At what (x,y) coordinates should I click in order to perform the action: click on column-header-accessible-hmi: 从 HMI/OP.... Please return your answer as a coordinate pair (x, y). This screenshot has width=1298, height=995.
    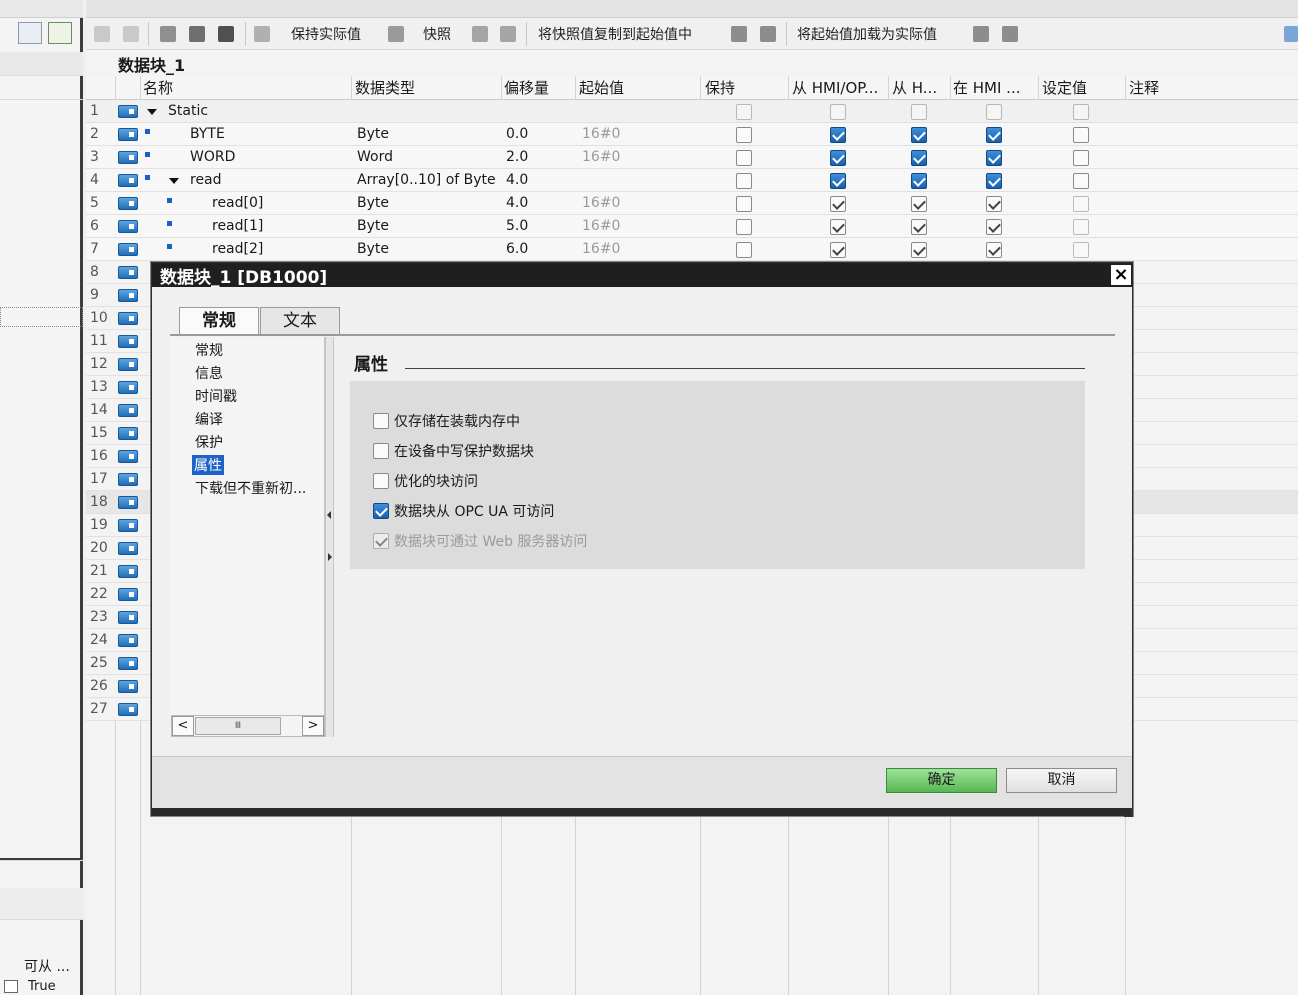
    Looking at the image, I should click on (835, 87).